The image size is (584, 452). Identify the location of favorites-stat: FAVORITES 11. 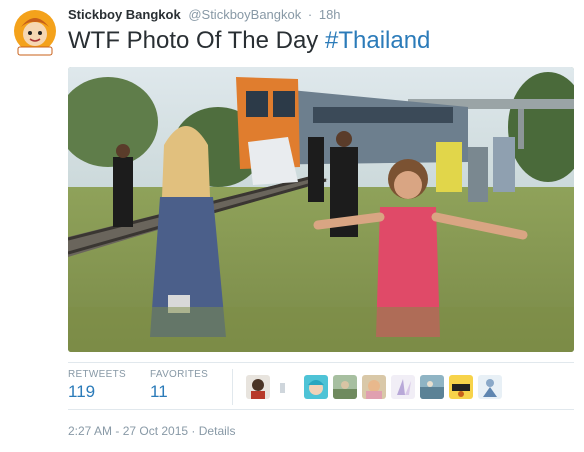
(179, 386).